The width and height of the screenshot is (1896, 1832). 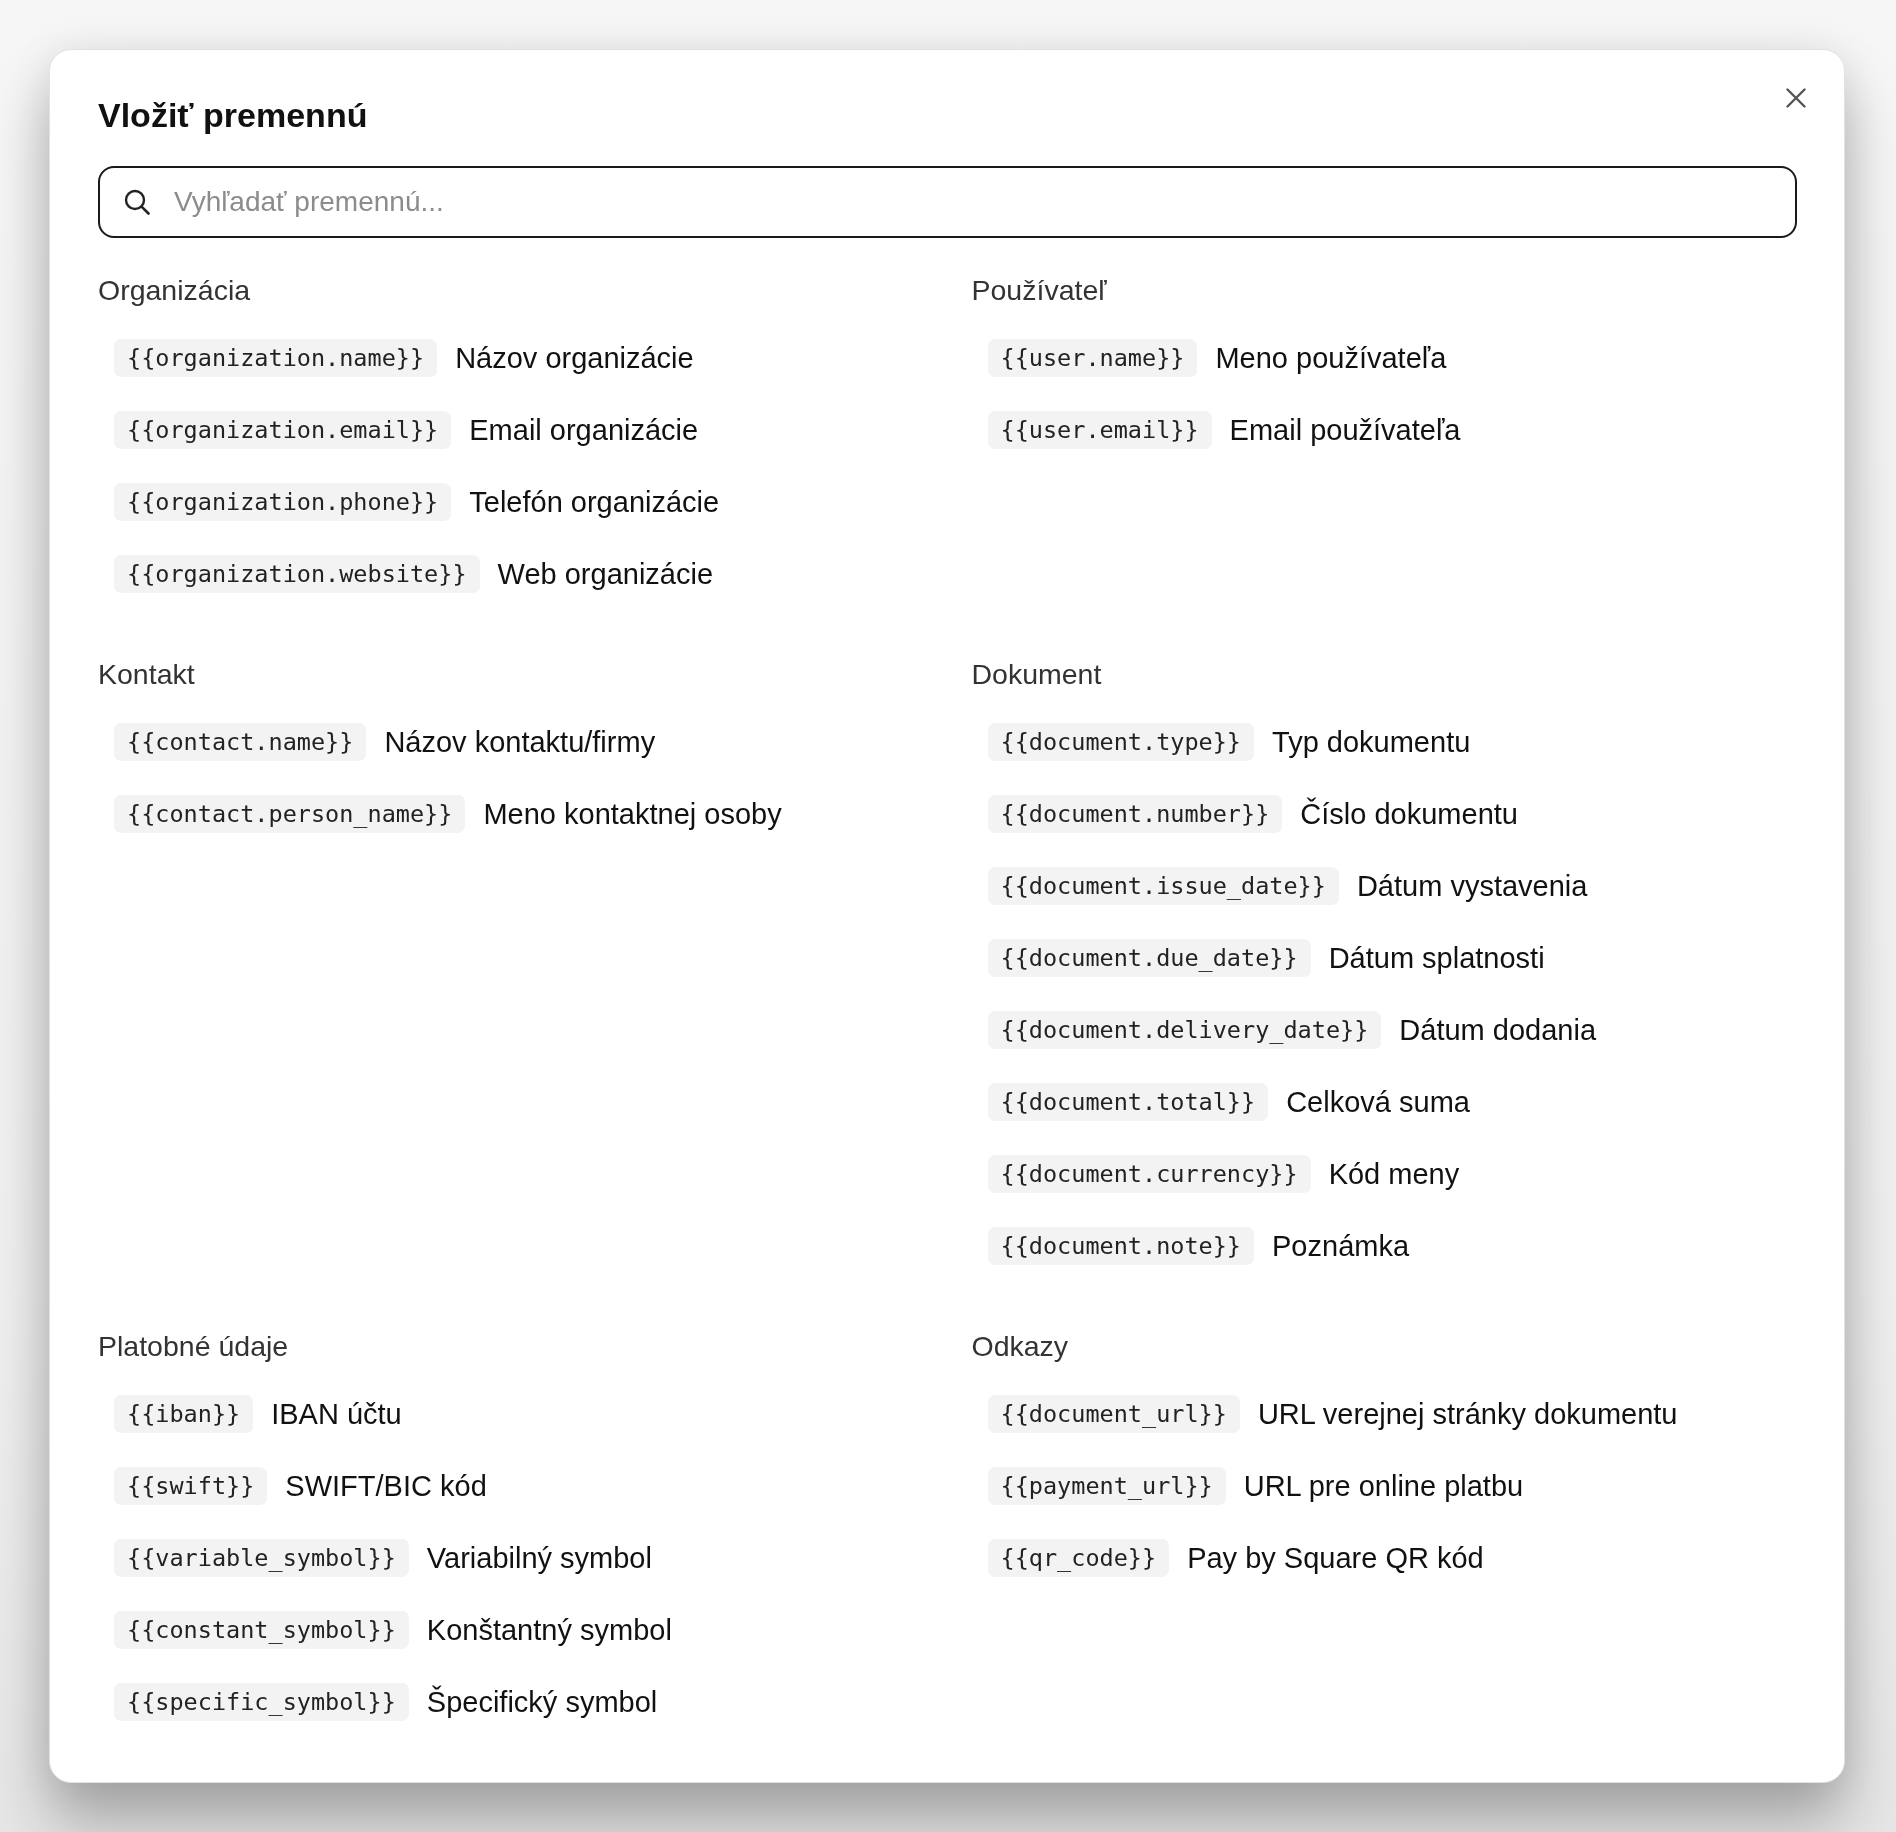 What do you see at coordinates (1472, 886) in the screenshot?
I see `variable-description: Dátum vystavenia` at bounding box center [1472, 886].